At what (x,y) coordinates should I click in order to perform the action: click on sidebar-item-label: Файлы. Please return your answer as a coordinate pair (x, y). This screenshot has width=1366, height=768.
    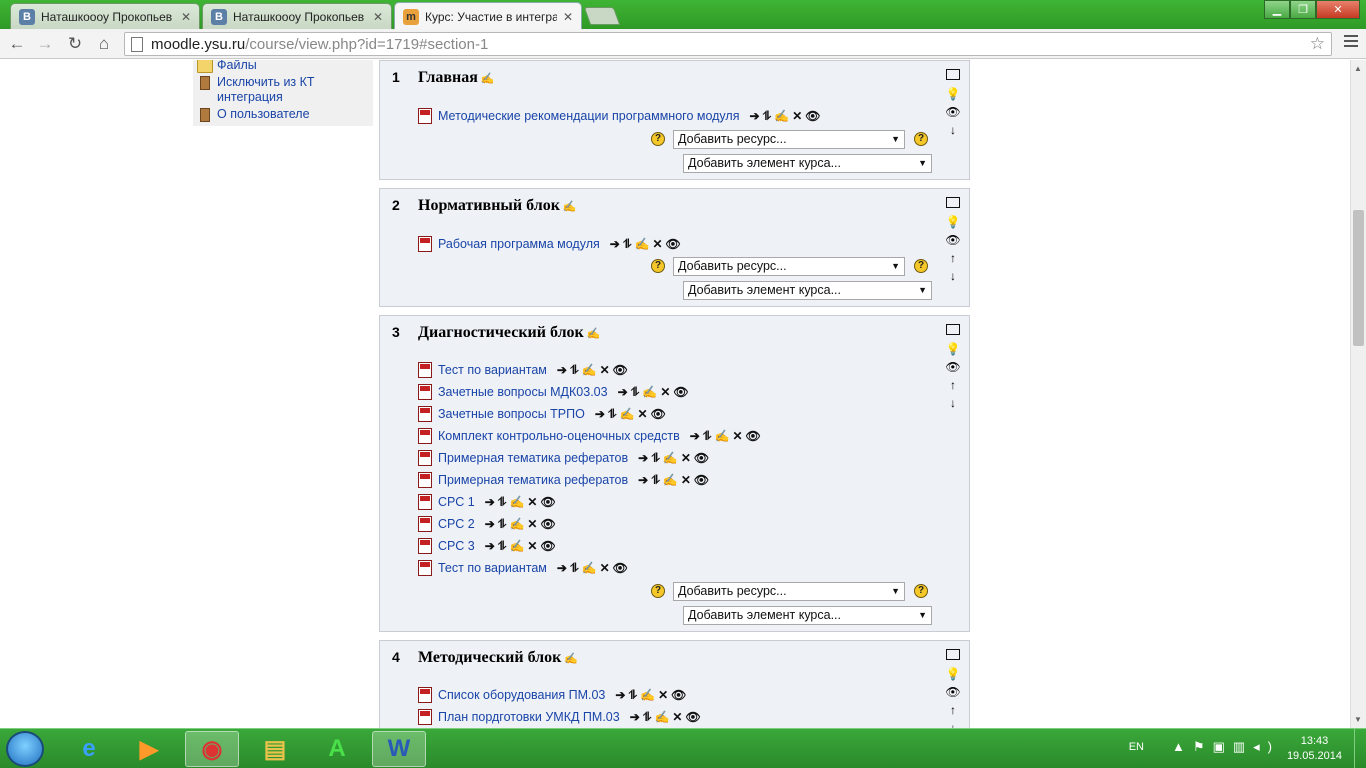
    Looking at the image, I should click on (237, 66).